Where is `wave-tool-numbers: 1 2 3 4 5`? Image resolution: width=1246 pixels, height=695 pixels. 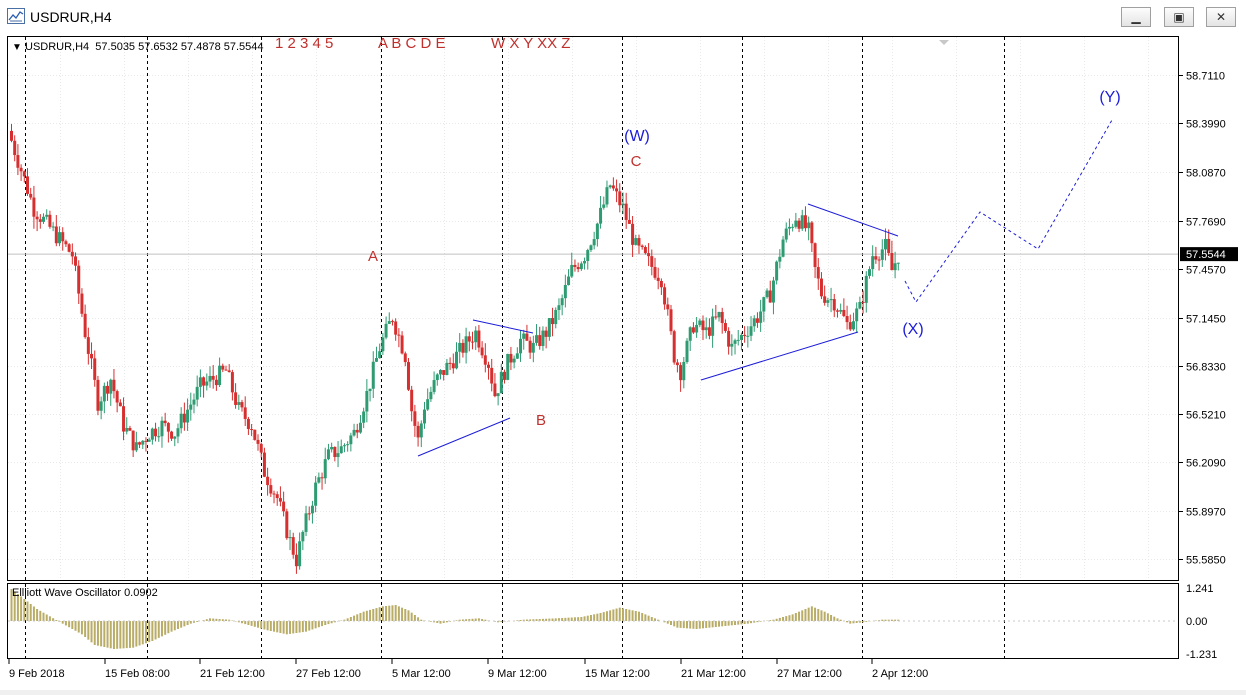
wave-tool-numbers: 1 2 3 4 5 is located at coordinates (304, 43).